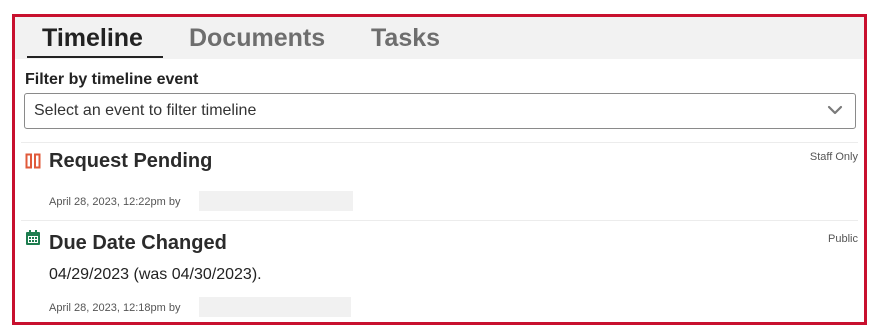  Describe the element at coordinates (843, 239) in the screenshot. I see `visibility-badge: Public` at that location.